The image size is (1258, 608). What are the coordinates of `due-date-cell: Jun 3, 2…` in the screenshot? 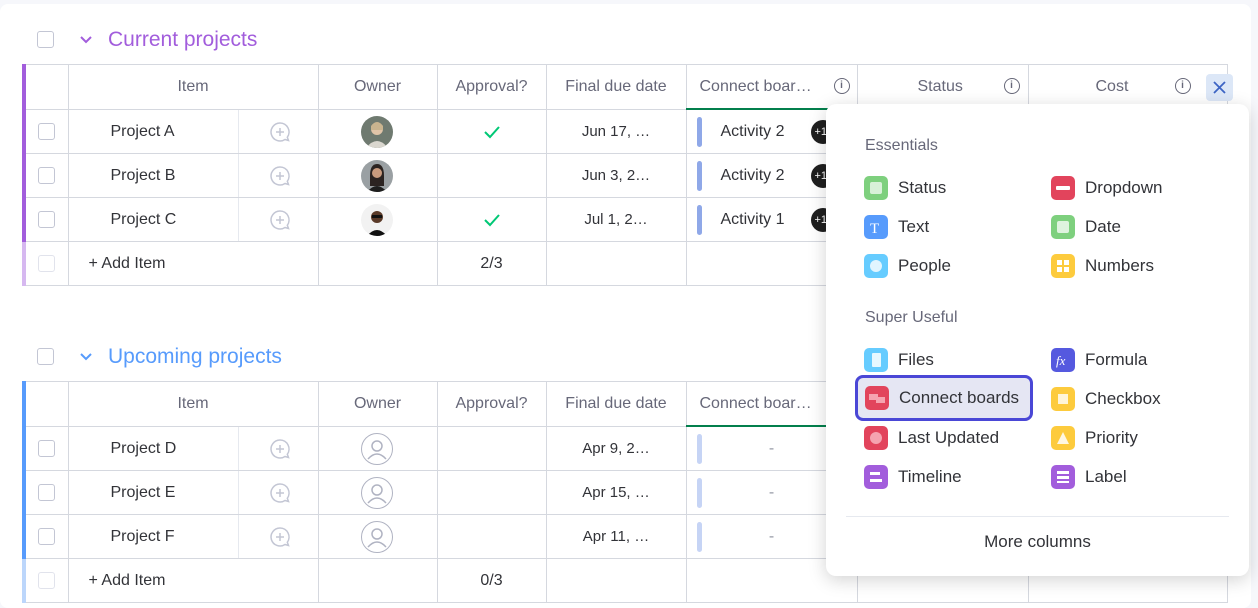 It's located at (616, 175).